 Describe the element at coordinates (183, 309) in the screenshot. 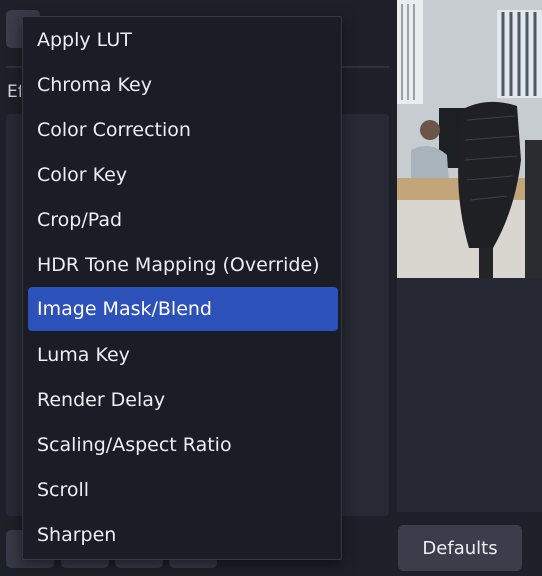

I see `menu-item-image-mask-blend: Image Mask/Blend` at that location.